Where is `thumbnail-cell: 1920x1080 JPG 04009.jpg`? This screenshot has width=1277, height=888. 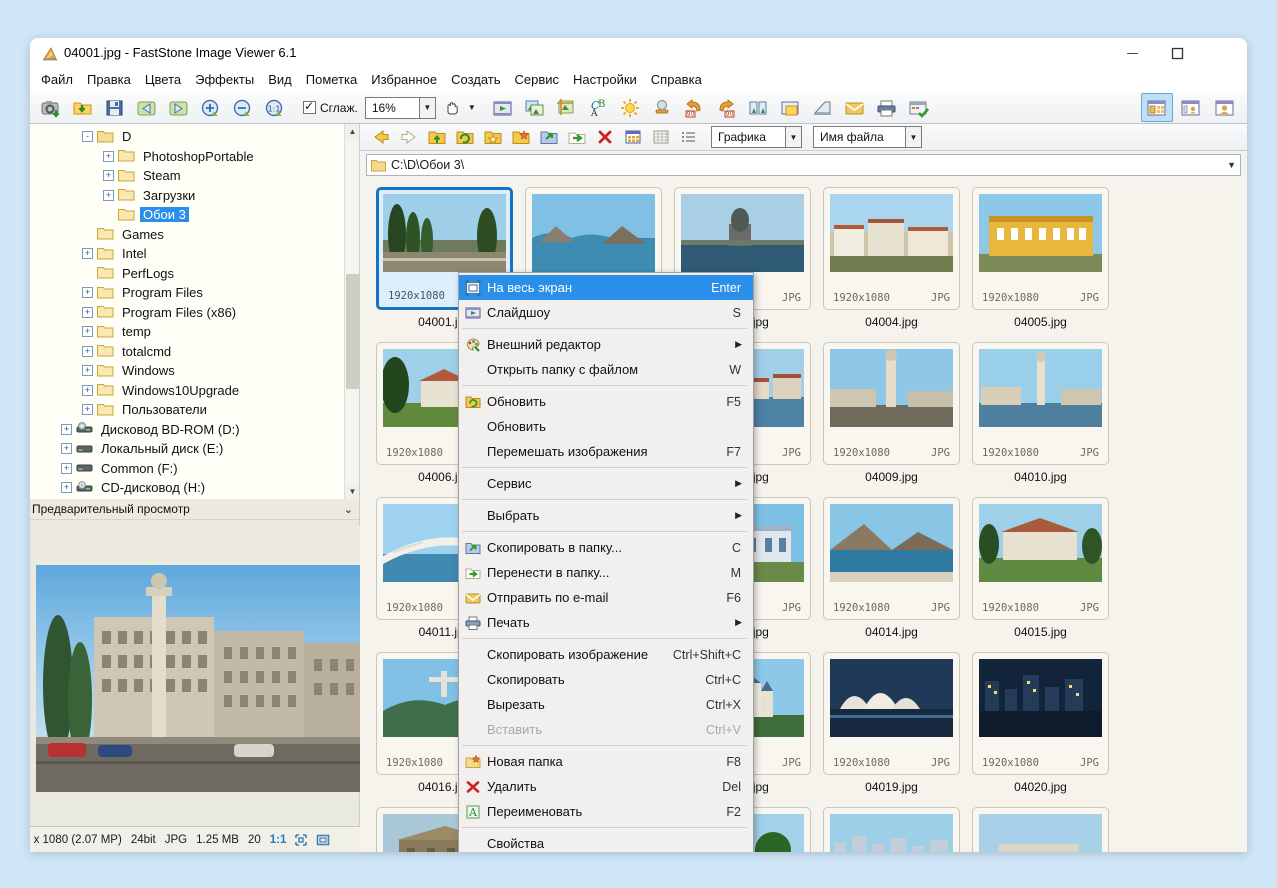
thumbnail-cell: 1920x1080 JPG 04009.jpg is located at coordinates (891, 419).